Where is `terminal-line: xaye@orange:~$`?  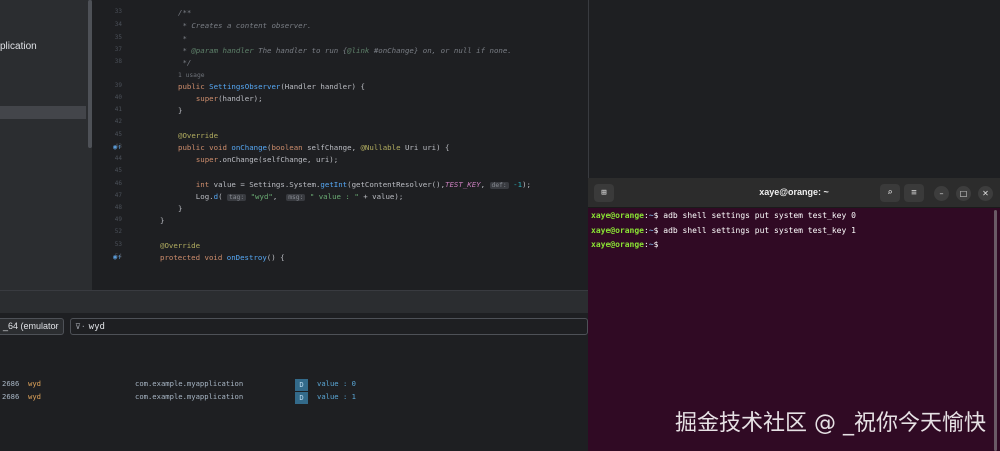 terminal-line: xaye@orange:~$ is located at coordinates (627, 244).